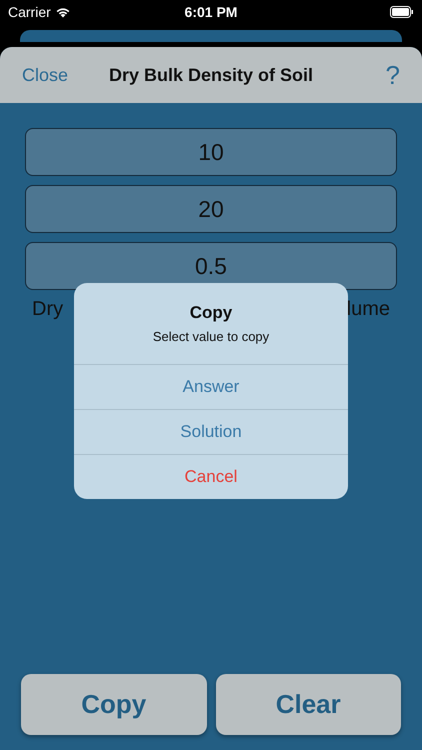  Describe the element at coordinates (48, 309) in the screenshot. I see `result-label: Dry` at that location.